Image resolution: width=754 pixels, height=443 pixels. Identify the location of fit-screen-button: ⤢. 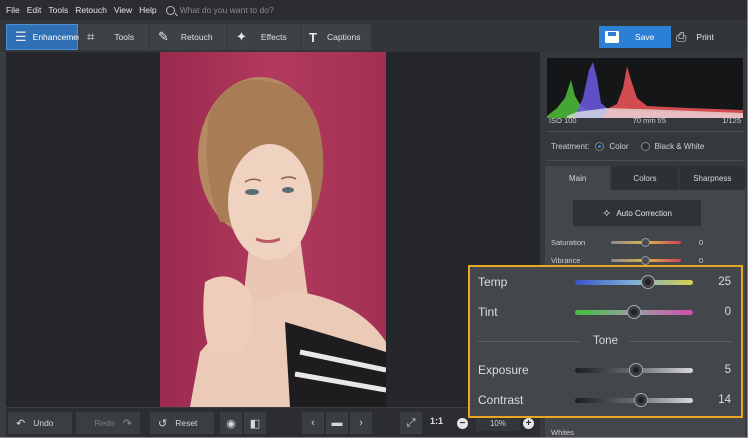
(411, 423).